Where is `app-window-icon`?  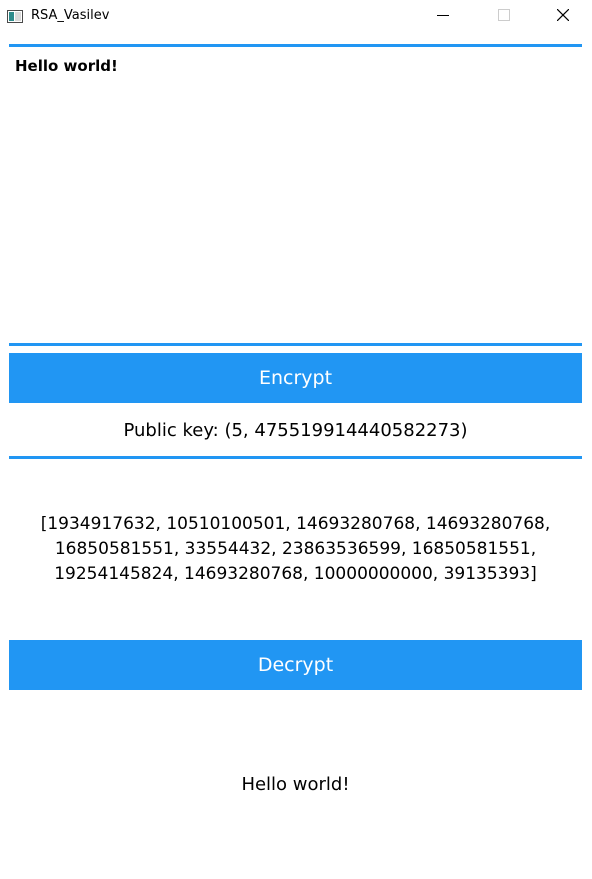 app-window-icon is located at coordinates (15, 15).